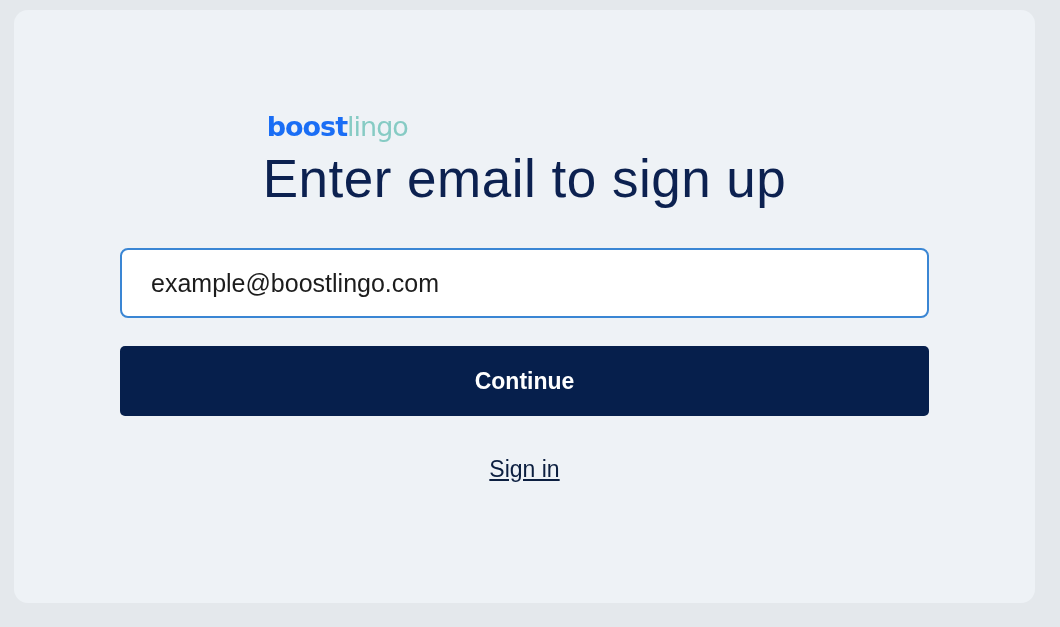 Image resolution: width=1060 pixels, height=627 pixels. Describe the element at coordinates (524, 381) in the screenshot. I see `continue-button: Continue` at that location.